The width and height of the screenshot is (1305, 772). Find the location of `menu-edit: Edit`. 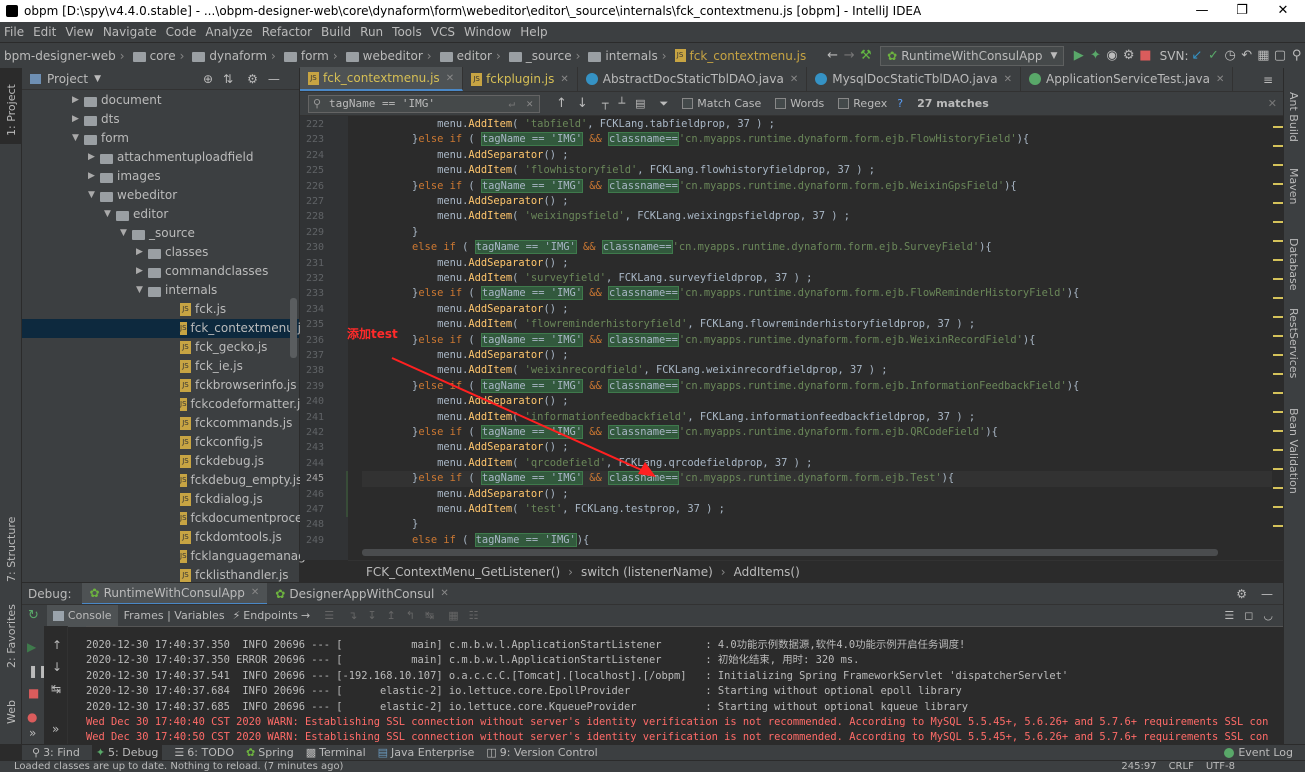

menu-edit: Edit is located at coordinates (44, 32).